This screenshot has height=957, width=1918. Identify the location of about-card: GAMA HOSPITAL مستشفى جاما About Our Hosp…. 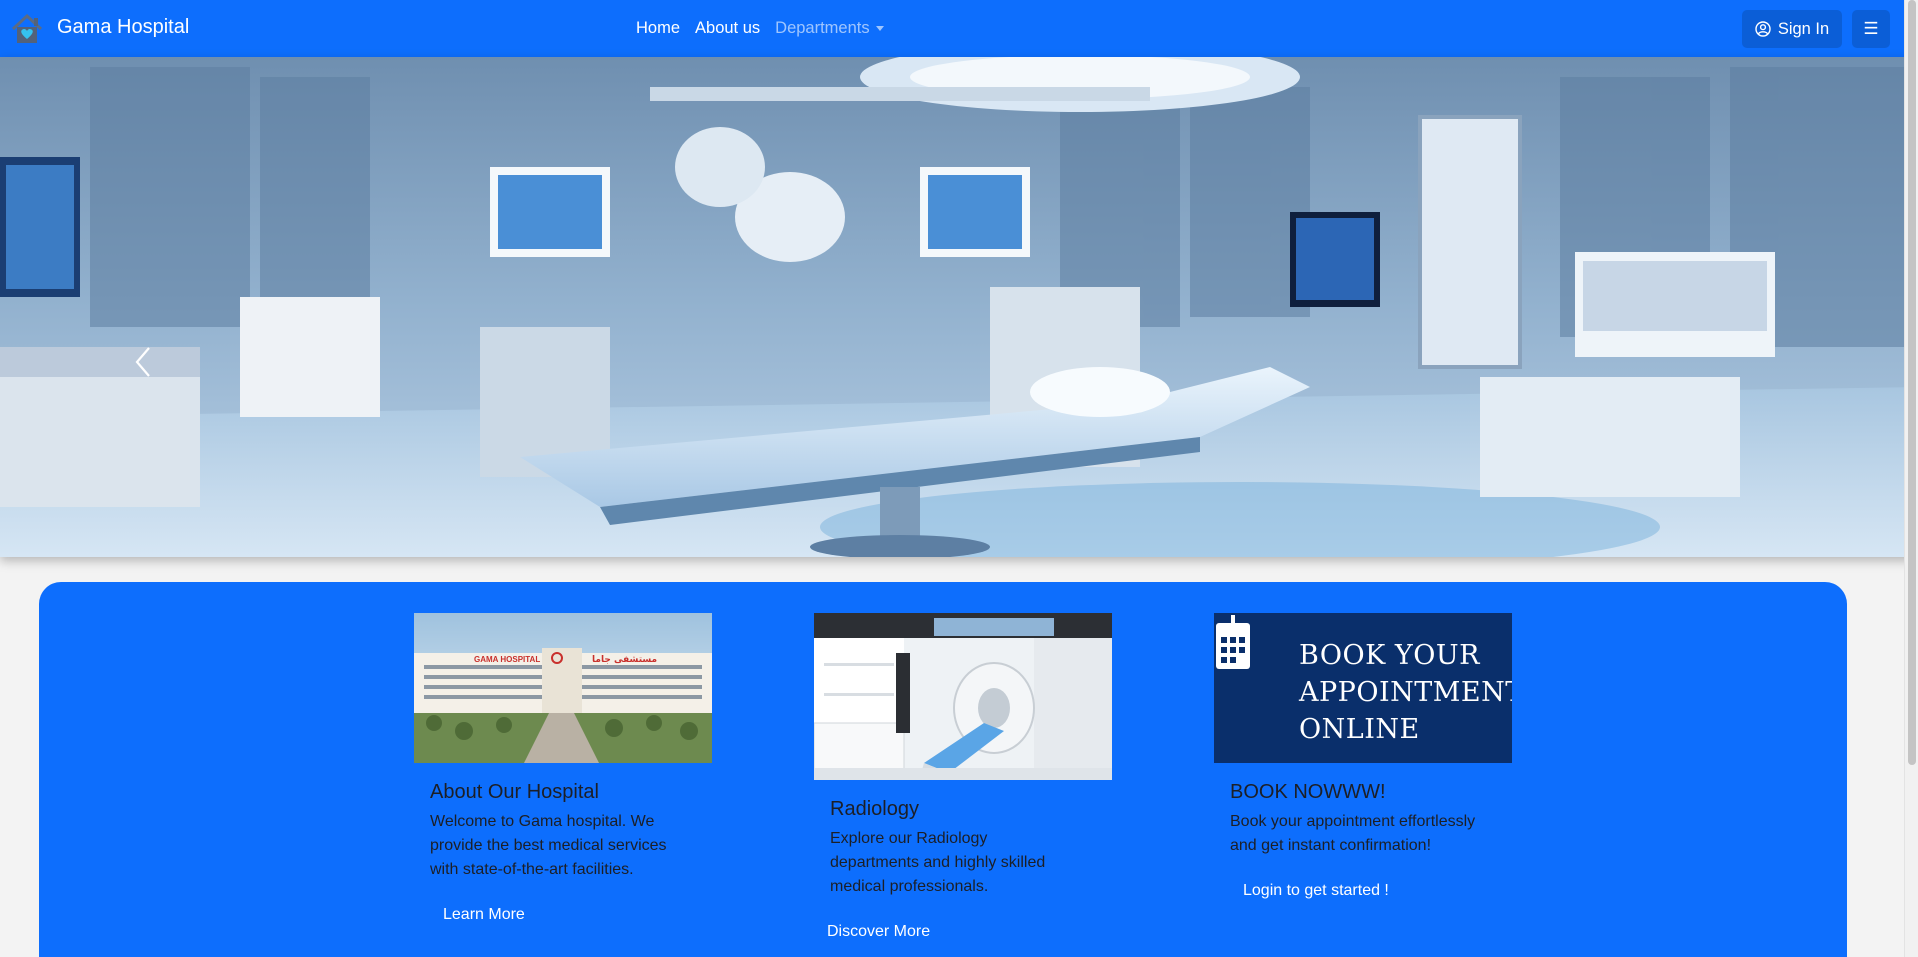
(563, 768).